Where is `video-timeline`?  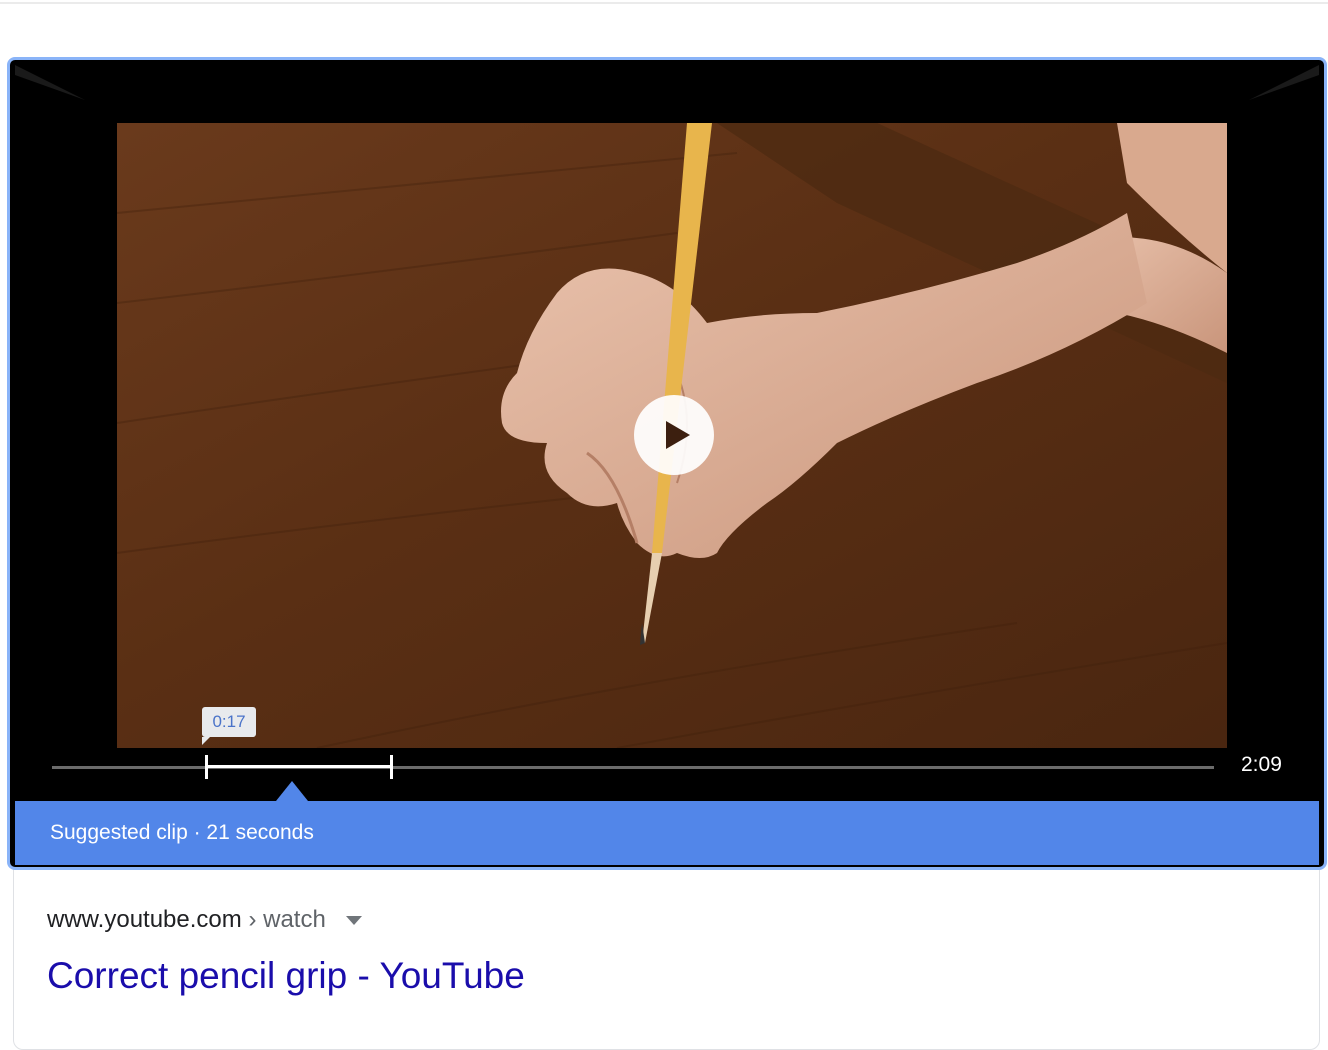 video-timeline is located at coordinates (633, 767).